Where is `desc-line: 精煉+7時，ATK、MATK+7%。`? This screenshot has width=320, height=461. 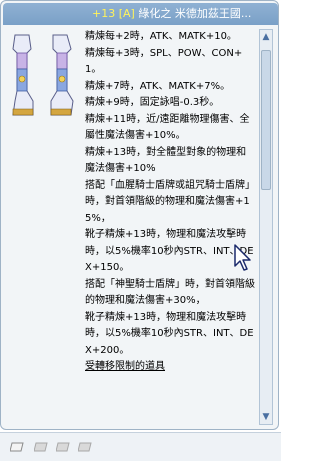 desc-line: 精煉+7時，ATK、MATK+7%。 is located at coordinates (158, 86).